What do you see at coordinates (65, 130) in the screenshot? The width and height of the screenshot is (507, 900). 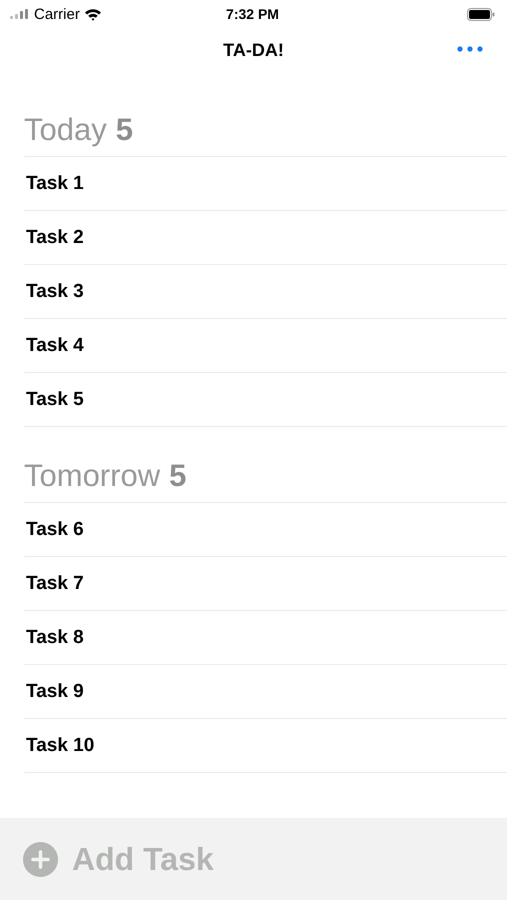 I see `section-title: Today` at bounding box center [65, 130].